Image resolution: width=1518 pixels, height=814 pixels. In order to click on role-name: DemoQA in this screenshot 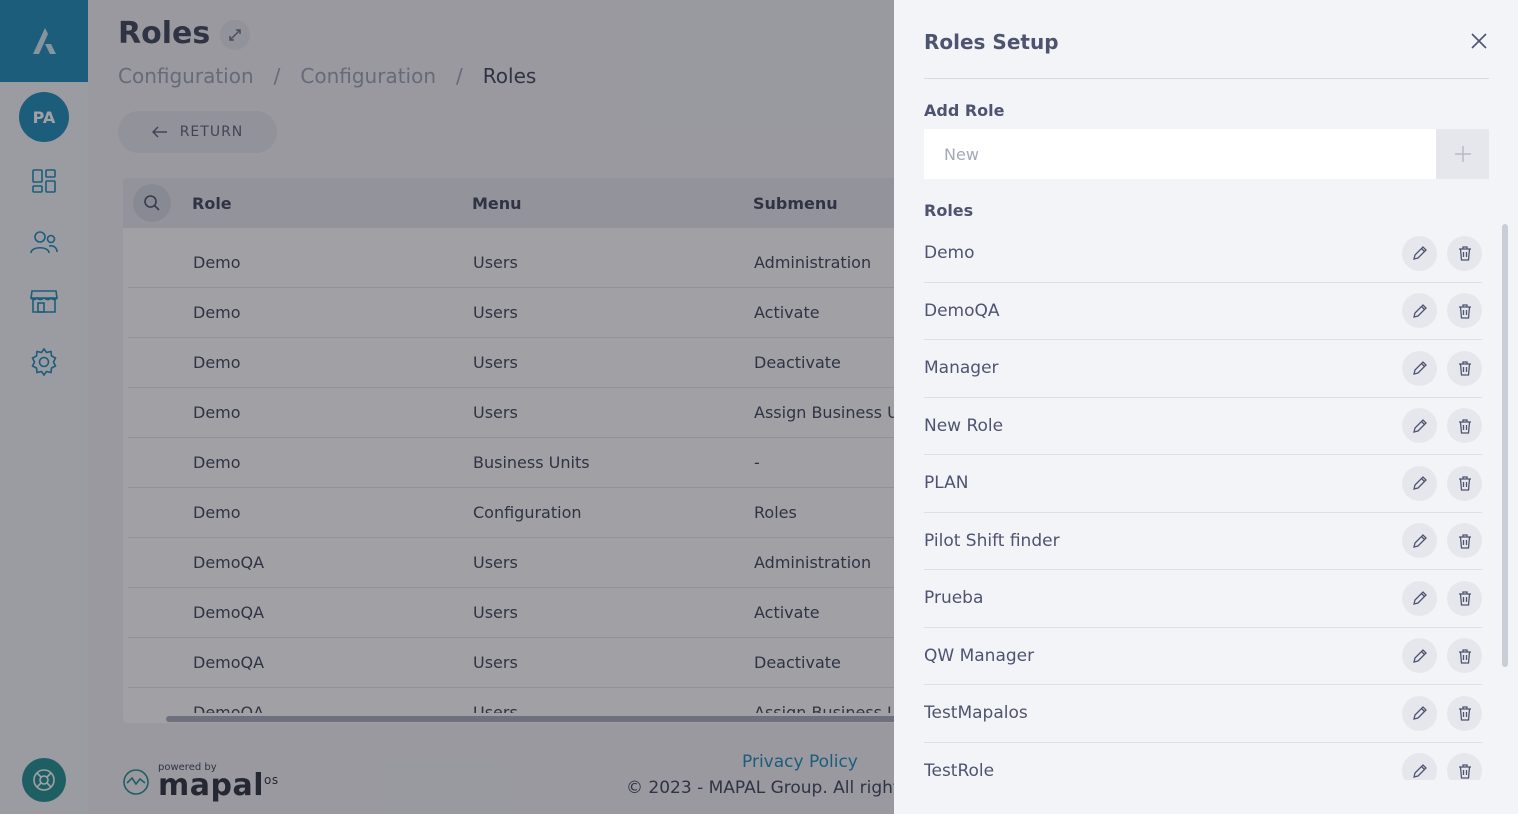, I will do `click(962, 310)`.